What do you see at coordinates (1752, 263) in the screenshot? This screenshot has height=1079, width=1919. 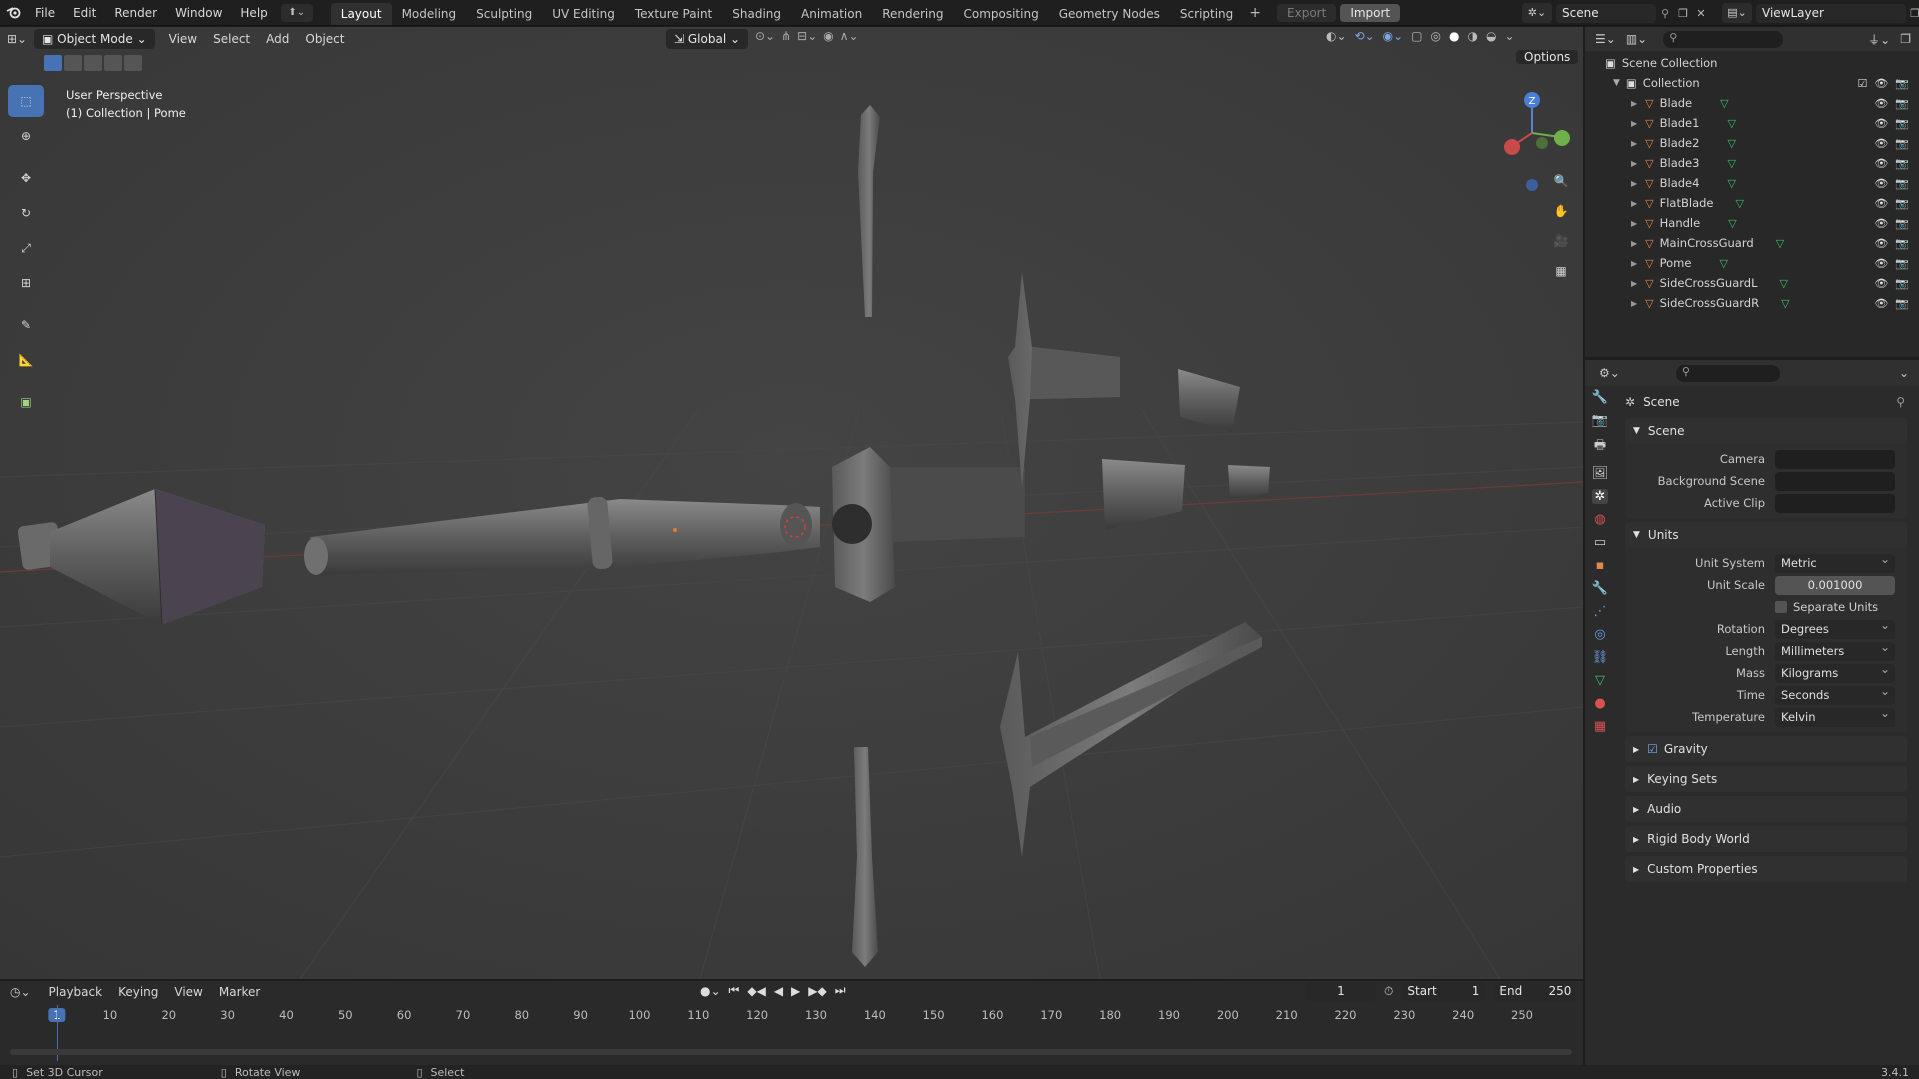 I see `outliner-object-row: ▶ ▽ Pome ▽ 👁 📷` at bounding box center [1752, 263].